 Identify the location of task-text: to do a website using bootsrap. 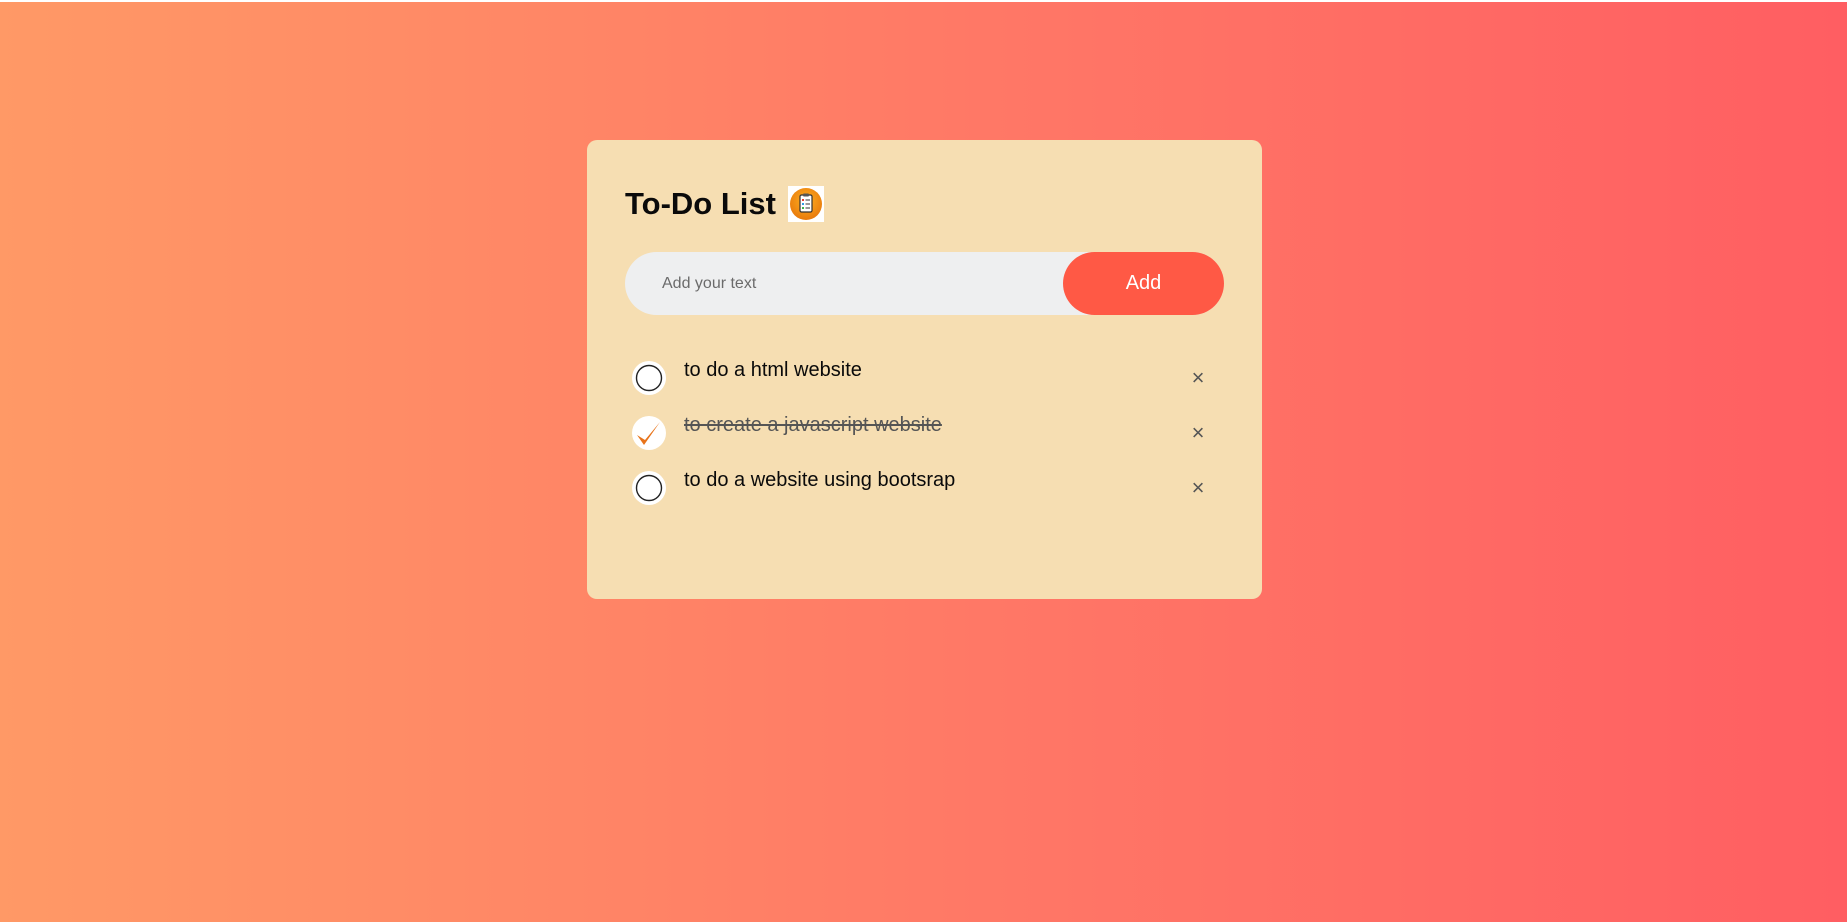
(820, 480).